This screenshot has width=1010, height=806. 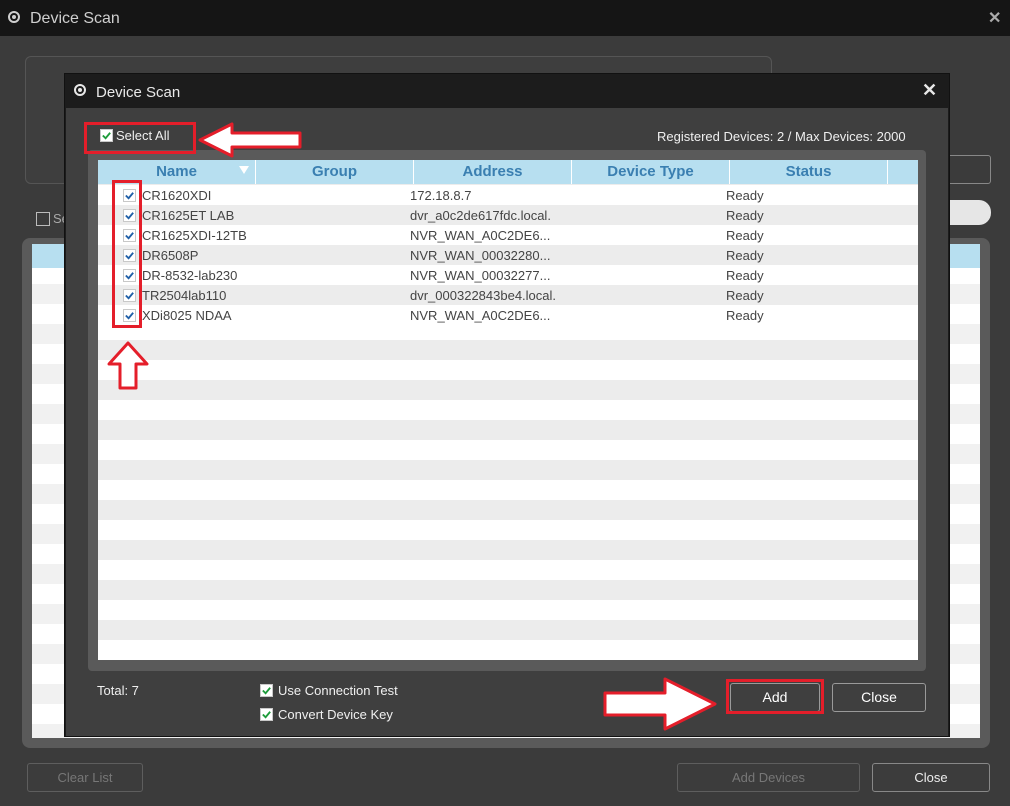 What do you see at coordinates (775, 696) in the screenshot?
I see `add-button-highlight` at bounding box center [775, 696].